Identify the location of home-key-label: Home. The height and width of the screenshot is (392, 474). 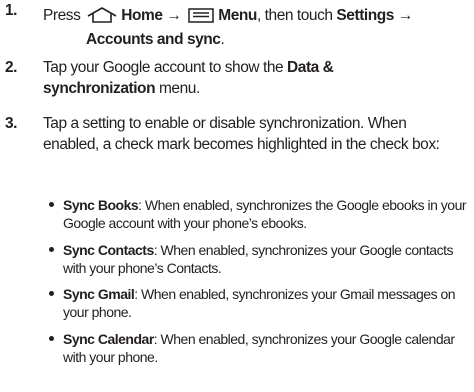
(142, 15).